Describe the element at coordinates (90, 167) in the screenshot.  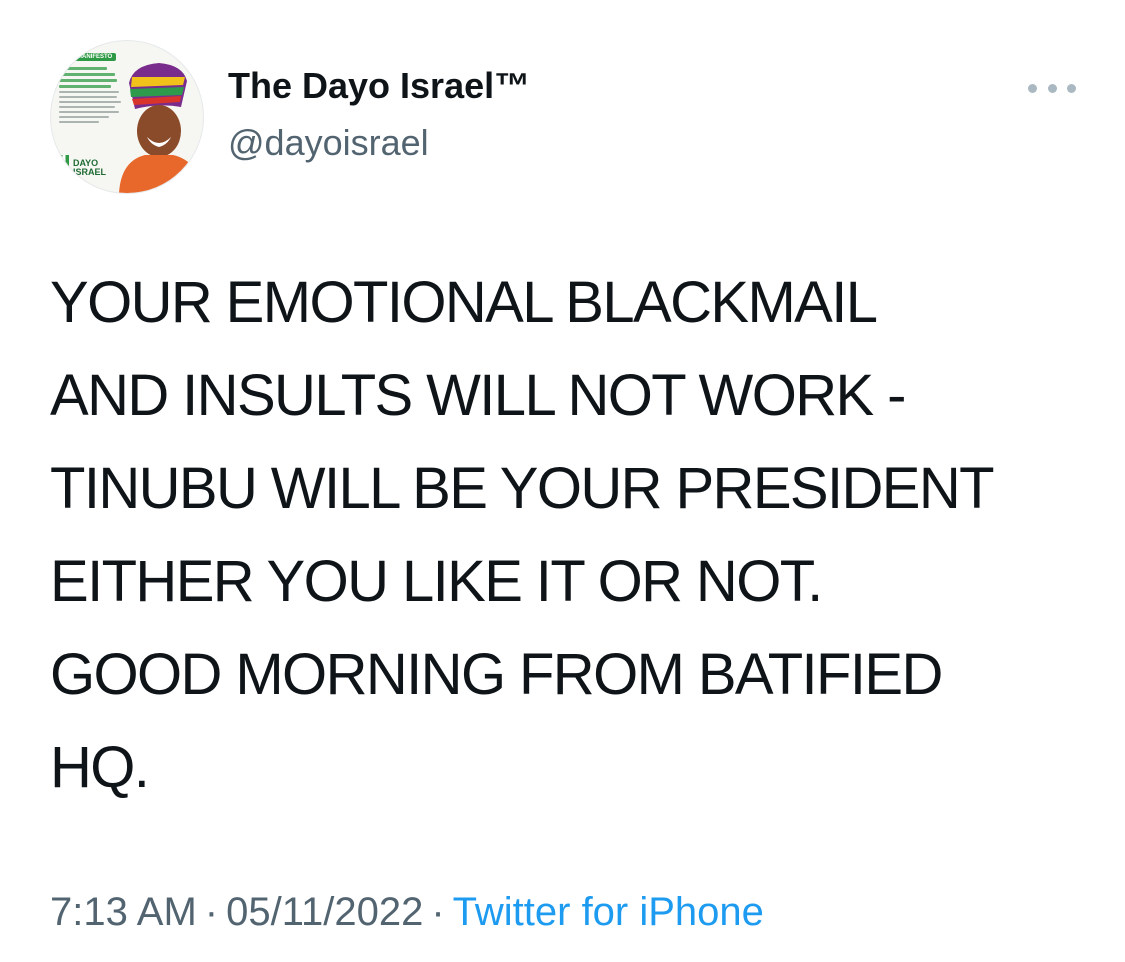
I see `avatar-brand: DAYO ISRAEL` at that location.